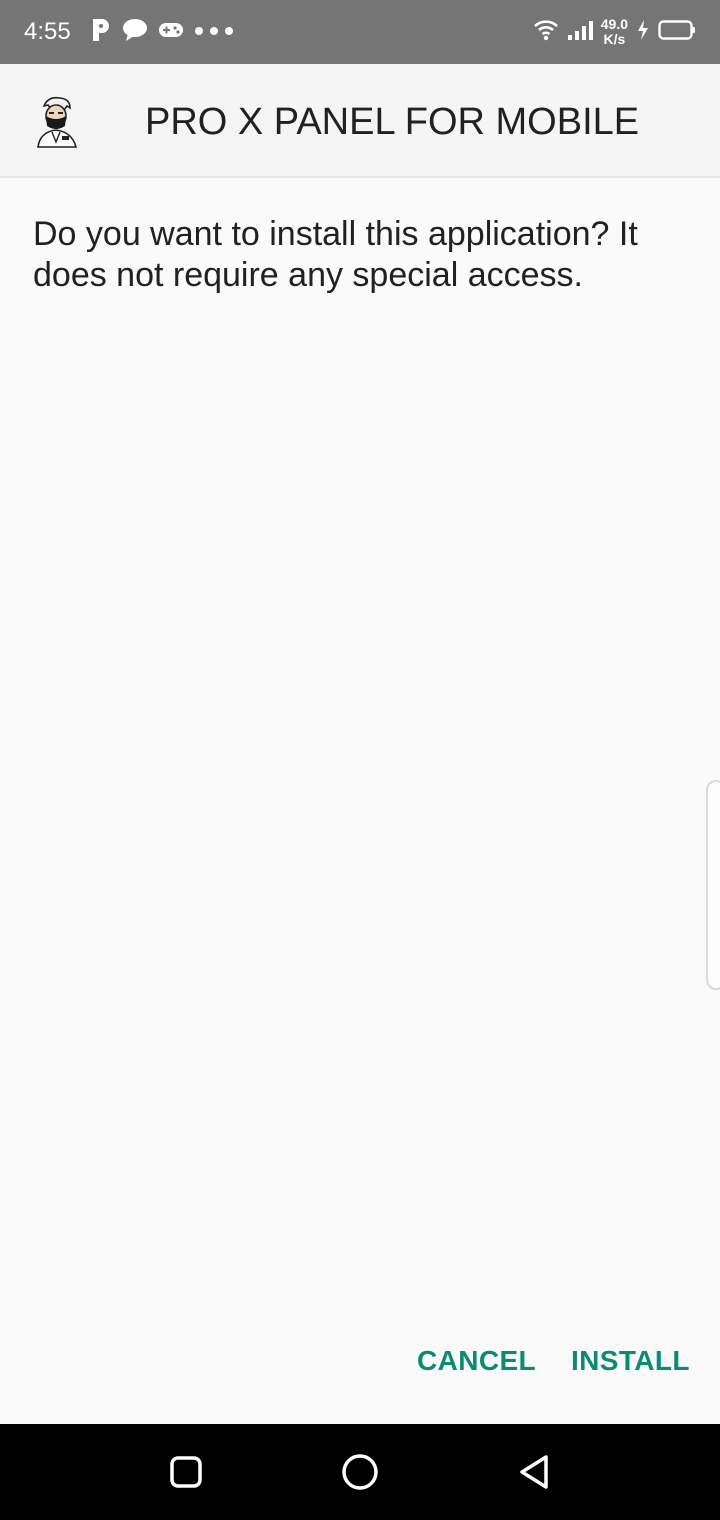  What do you see at coordinates (713, 885) in the screenshot?
I see `edge-panel-handle` at bounding box center [713, 885].